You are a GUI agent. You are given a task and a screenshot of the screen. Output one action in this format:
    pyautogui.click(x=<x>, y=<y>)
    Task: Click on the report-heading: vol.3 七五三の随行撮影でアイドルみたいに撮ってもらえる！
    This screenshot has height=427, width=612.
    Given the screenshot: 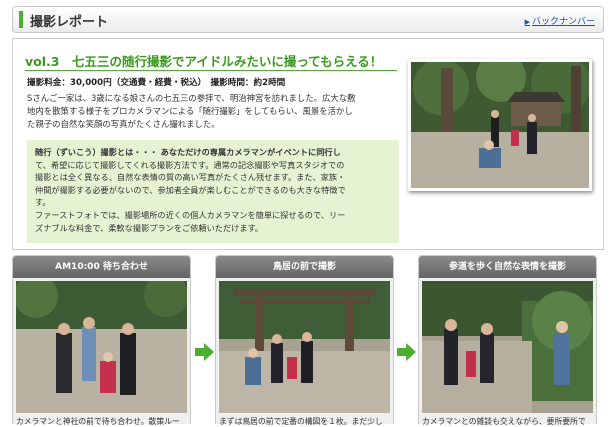 What is the action you would take?
    pyautogui.click(x=204, y=61)
    